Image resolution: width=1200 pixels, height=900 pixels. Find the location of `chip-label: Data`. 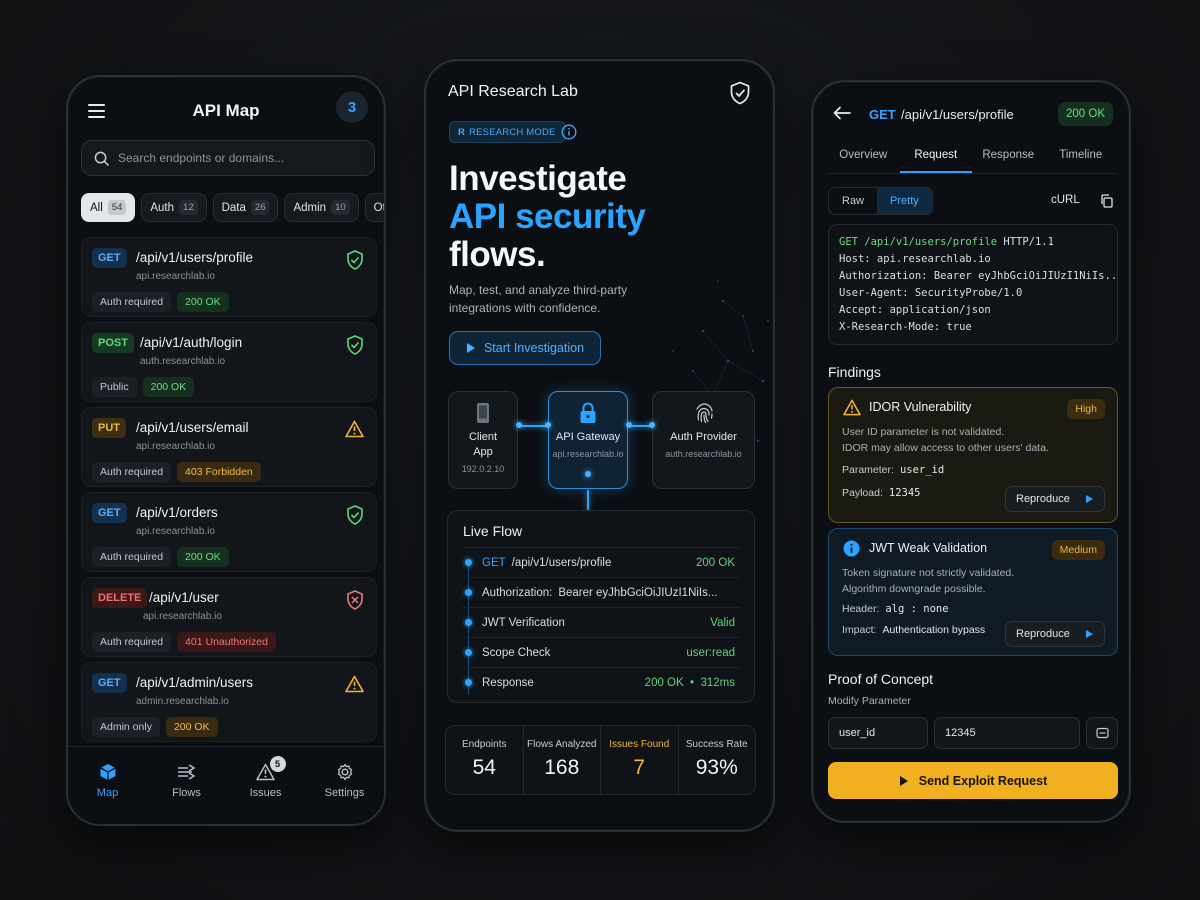

chip-label: Data is located at coordinates (233, 207).